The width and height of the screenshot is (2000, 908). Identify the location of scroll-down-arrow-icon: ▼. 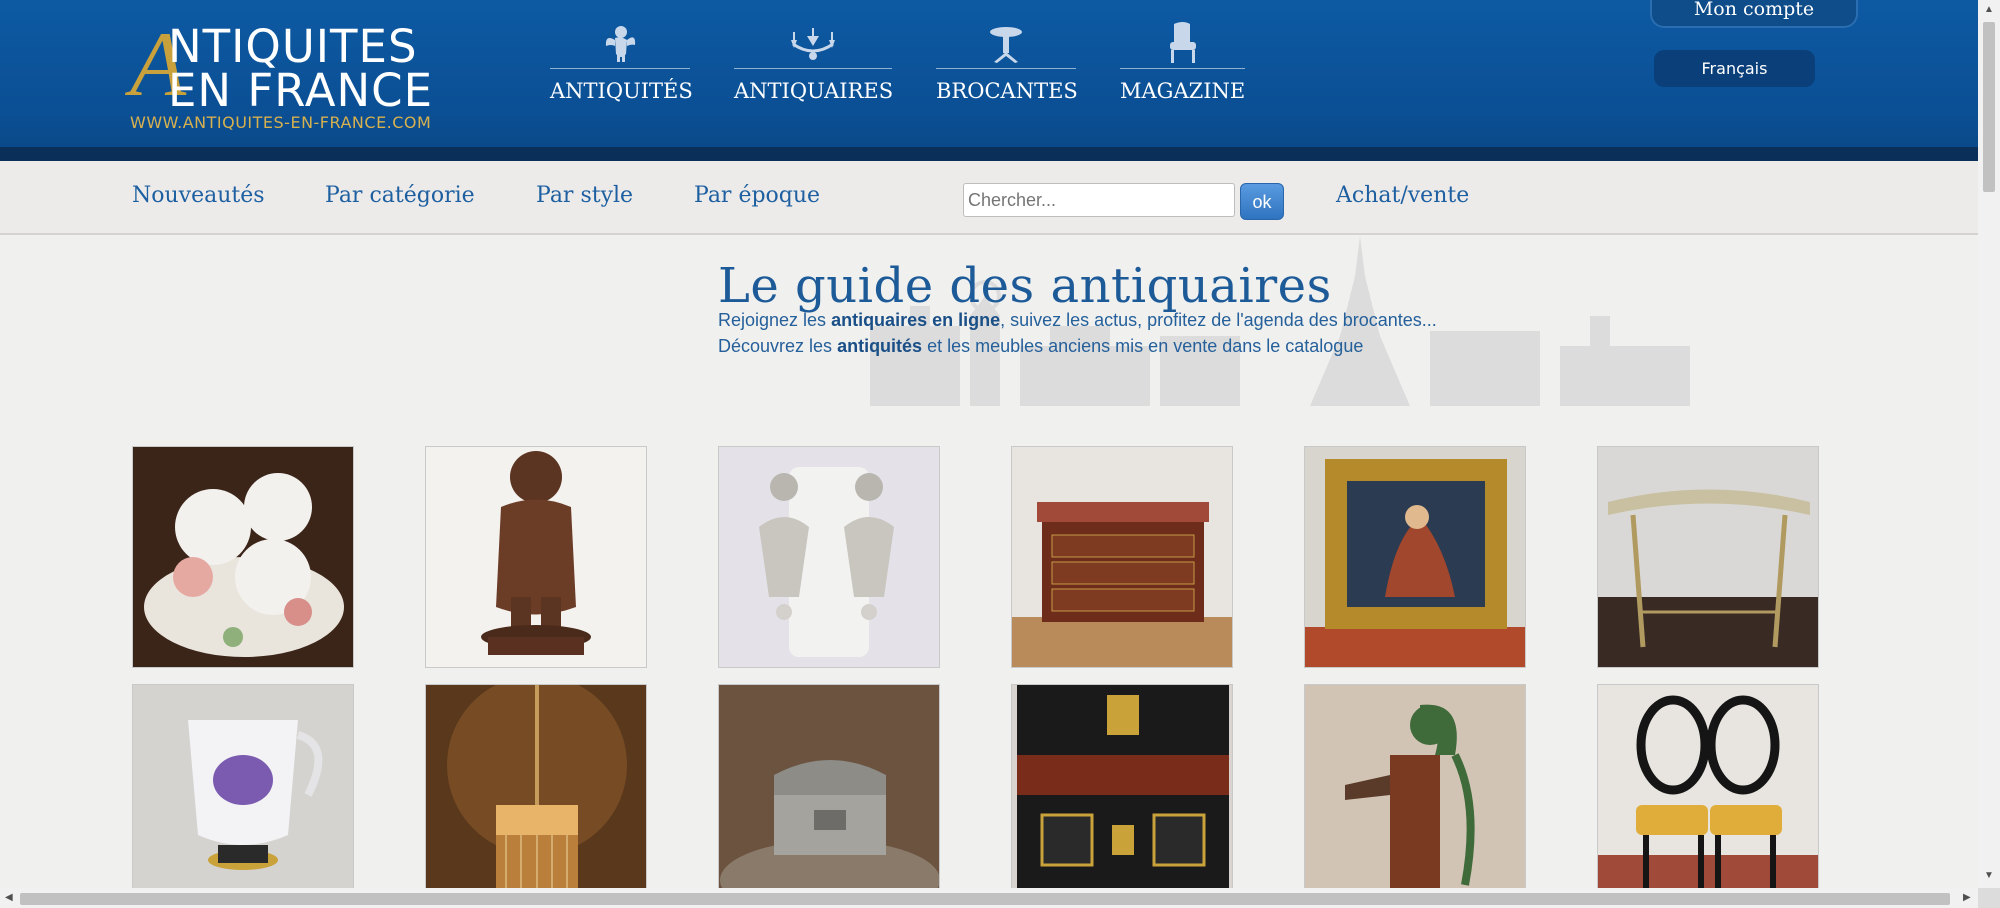
(1989, 875).